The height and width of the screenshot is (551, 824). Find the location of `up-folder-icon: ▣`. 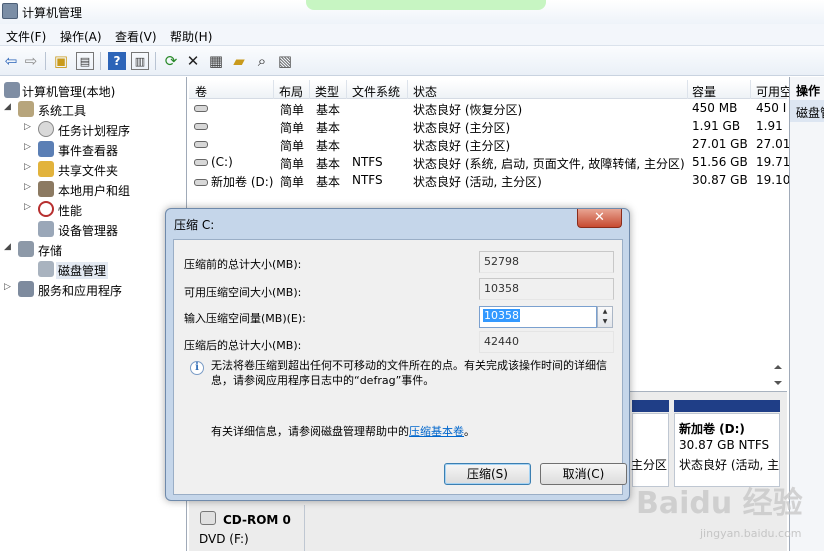

up-folder-icon: ▣ is located at coordinates (61, 61).